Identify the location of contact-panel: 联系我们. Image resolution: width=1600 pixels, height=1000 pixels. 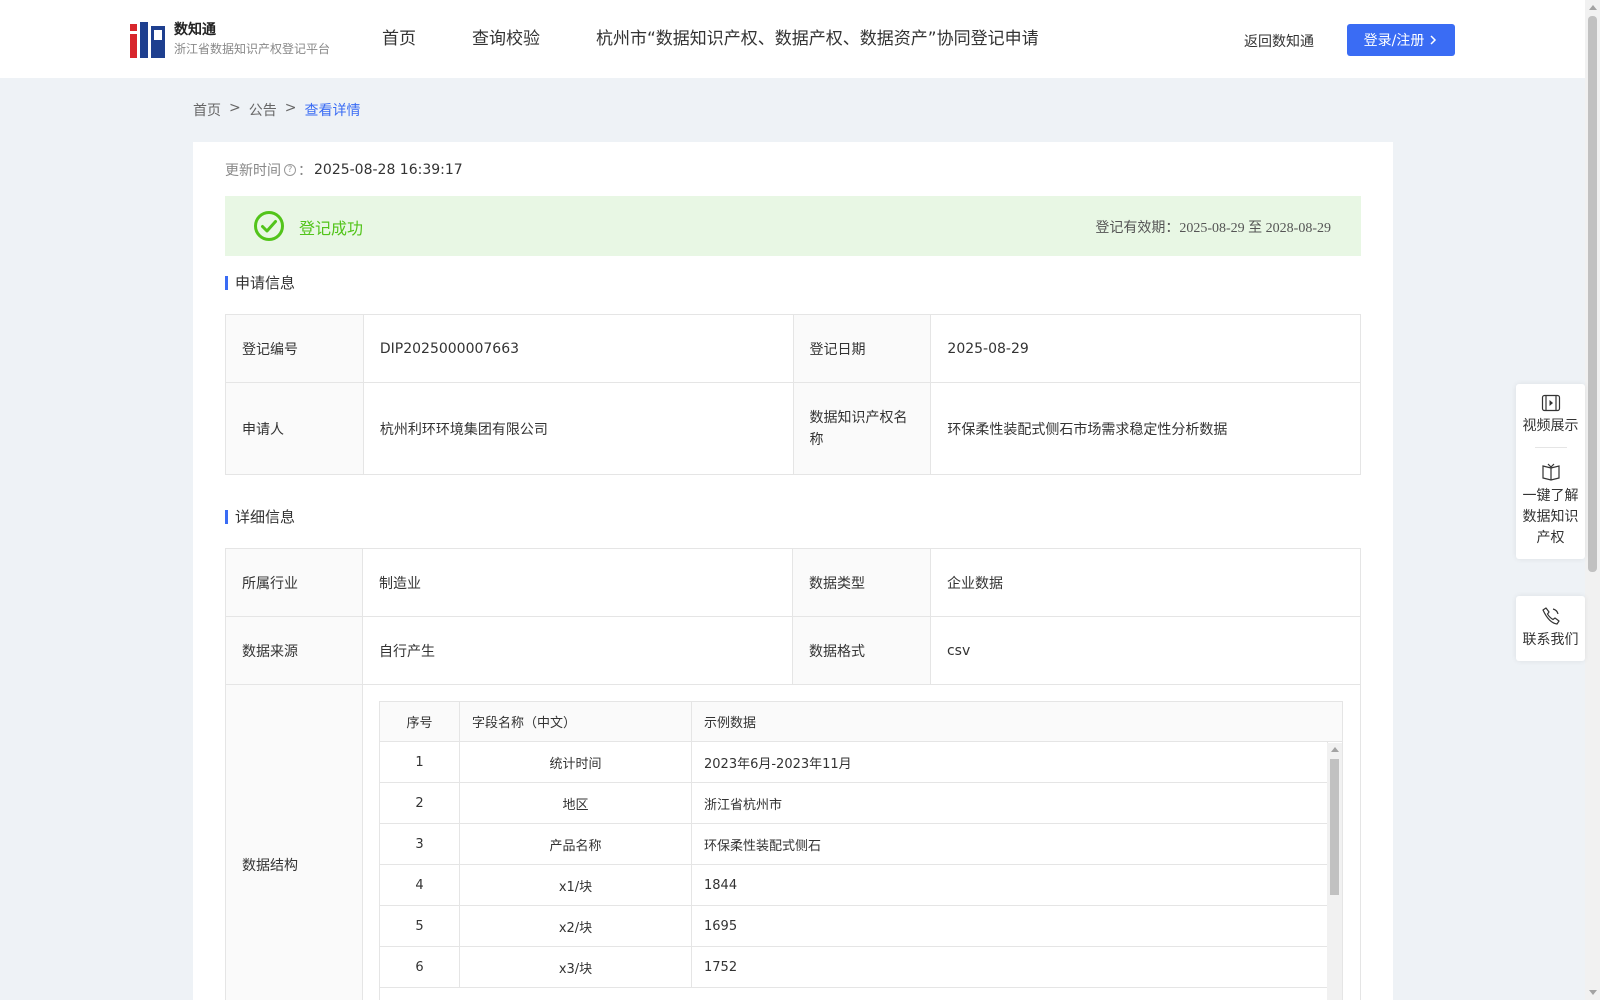
(1550, 628).